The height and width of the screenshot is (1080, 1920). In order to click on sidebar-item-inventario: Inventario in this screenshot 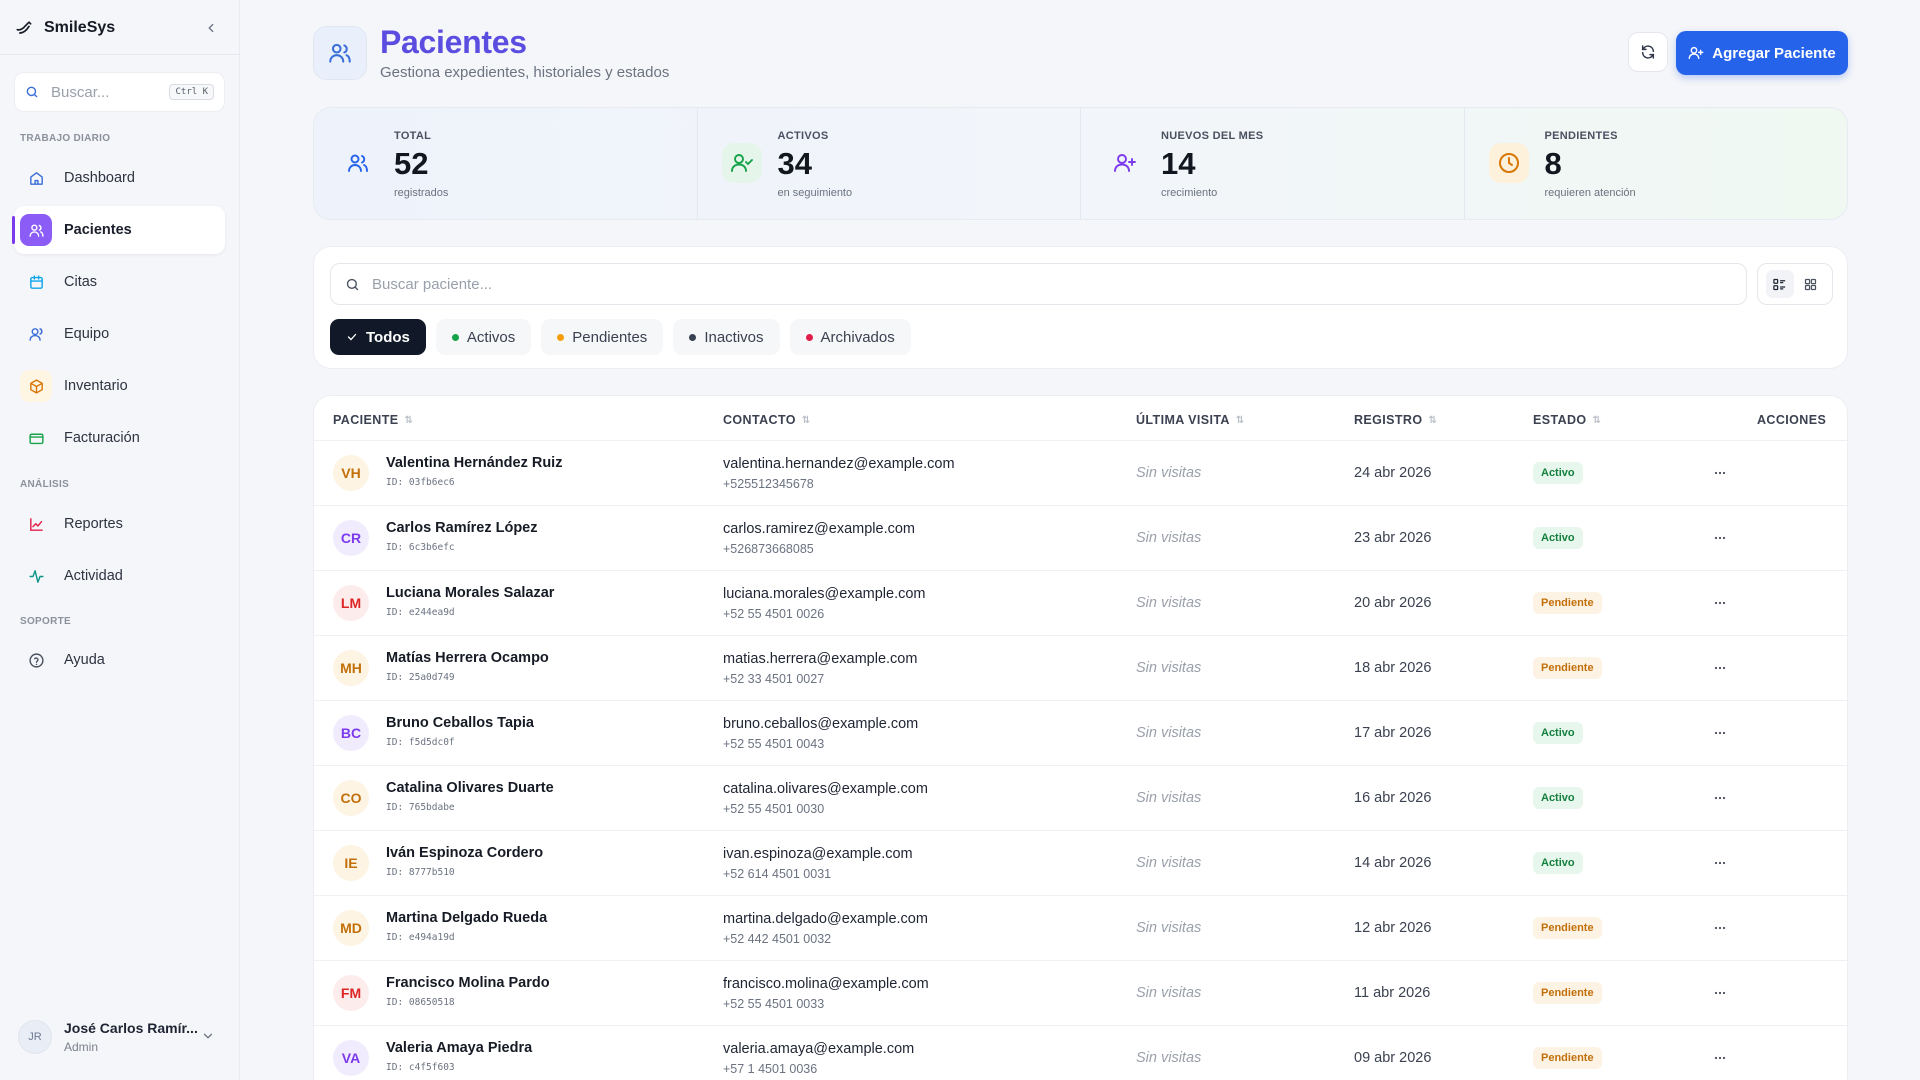, I will do `click(119, 386)`.